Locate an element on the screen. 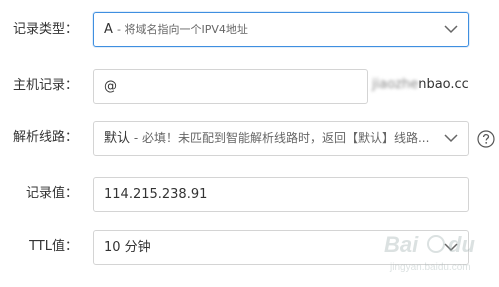  question-circle-icon is located at coordinates (486, 139).